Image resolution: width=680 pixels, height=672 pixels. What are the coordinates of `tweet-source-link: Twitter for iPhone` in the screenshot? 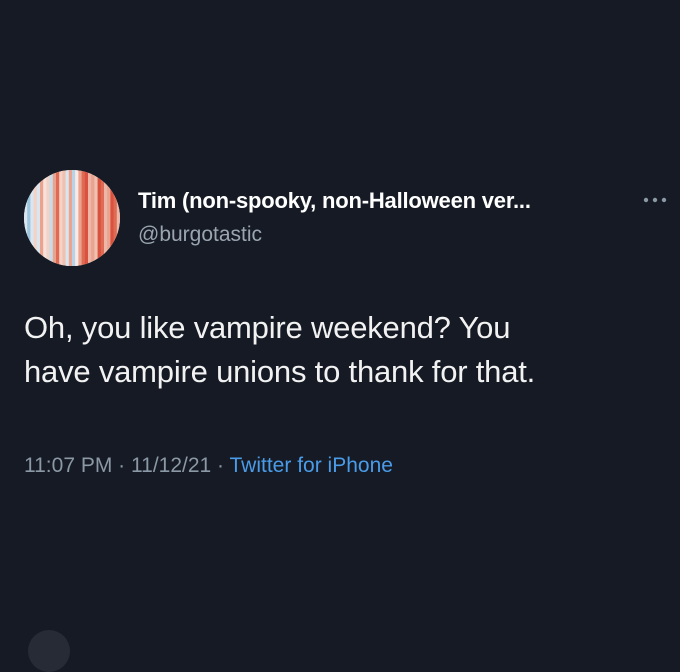 It's located at (311, 465).